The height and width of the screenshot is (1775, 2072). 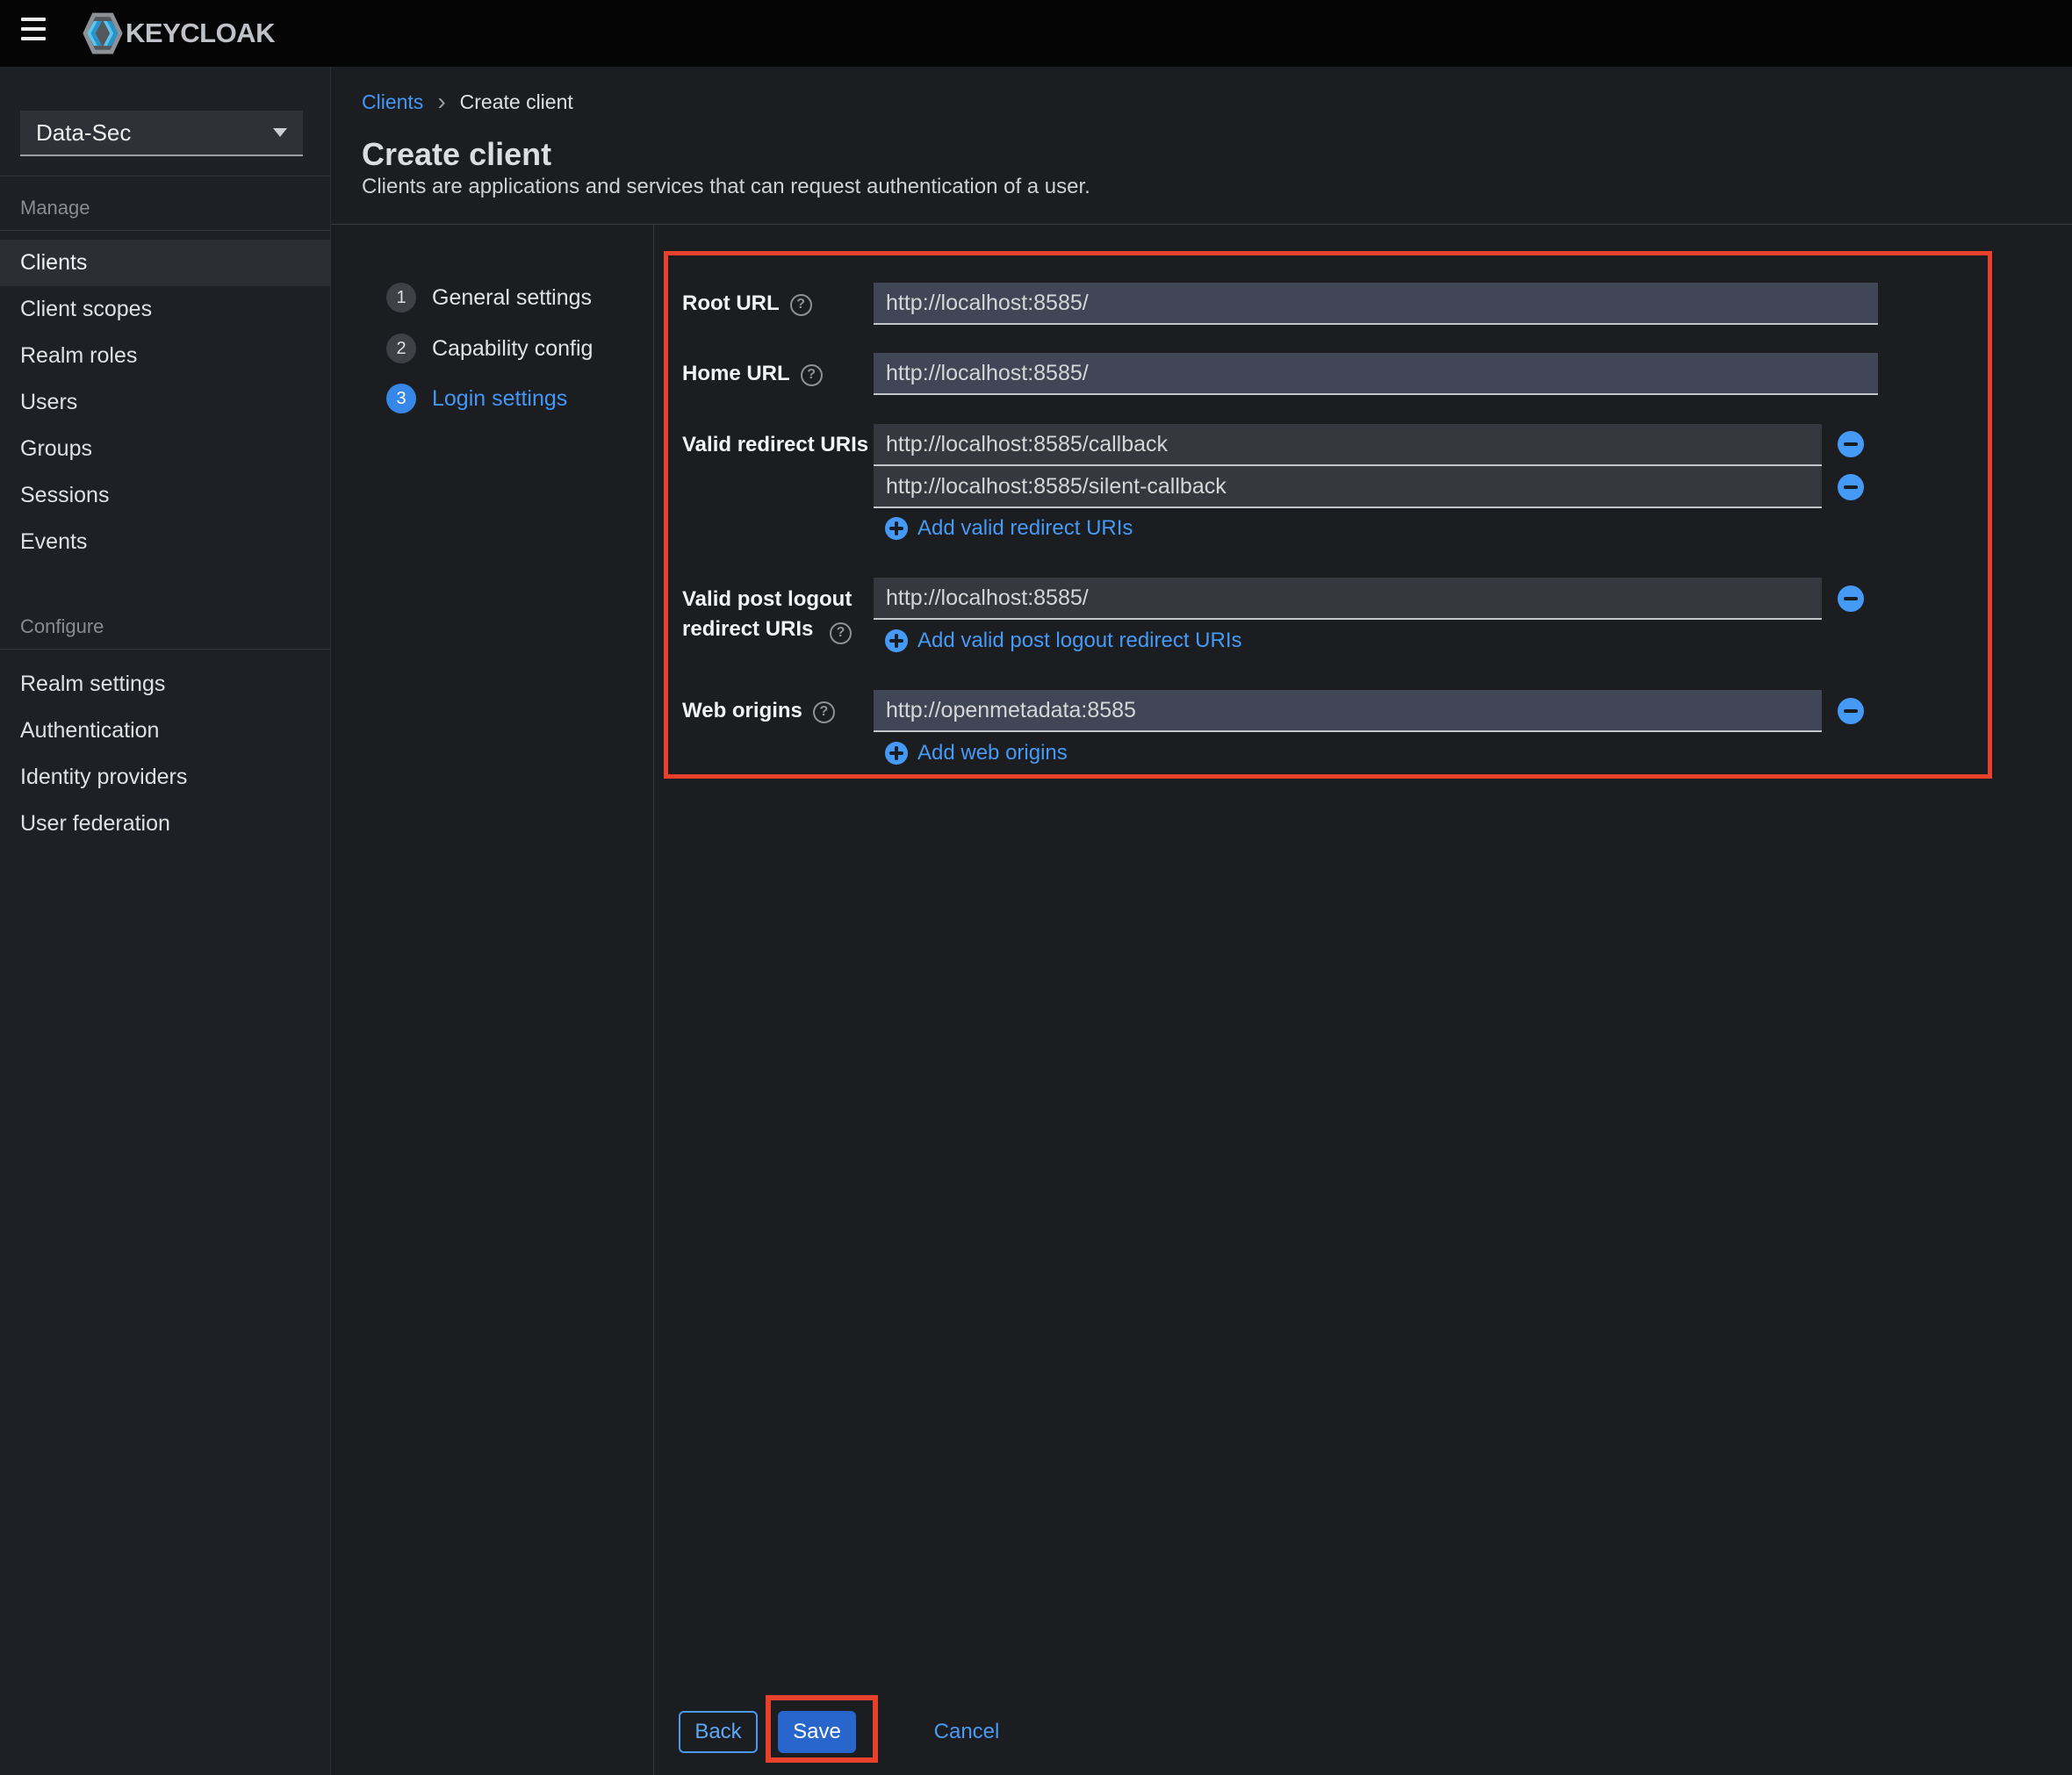 I want to click on step-number-badge: 2, so click(x=401, y=348).